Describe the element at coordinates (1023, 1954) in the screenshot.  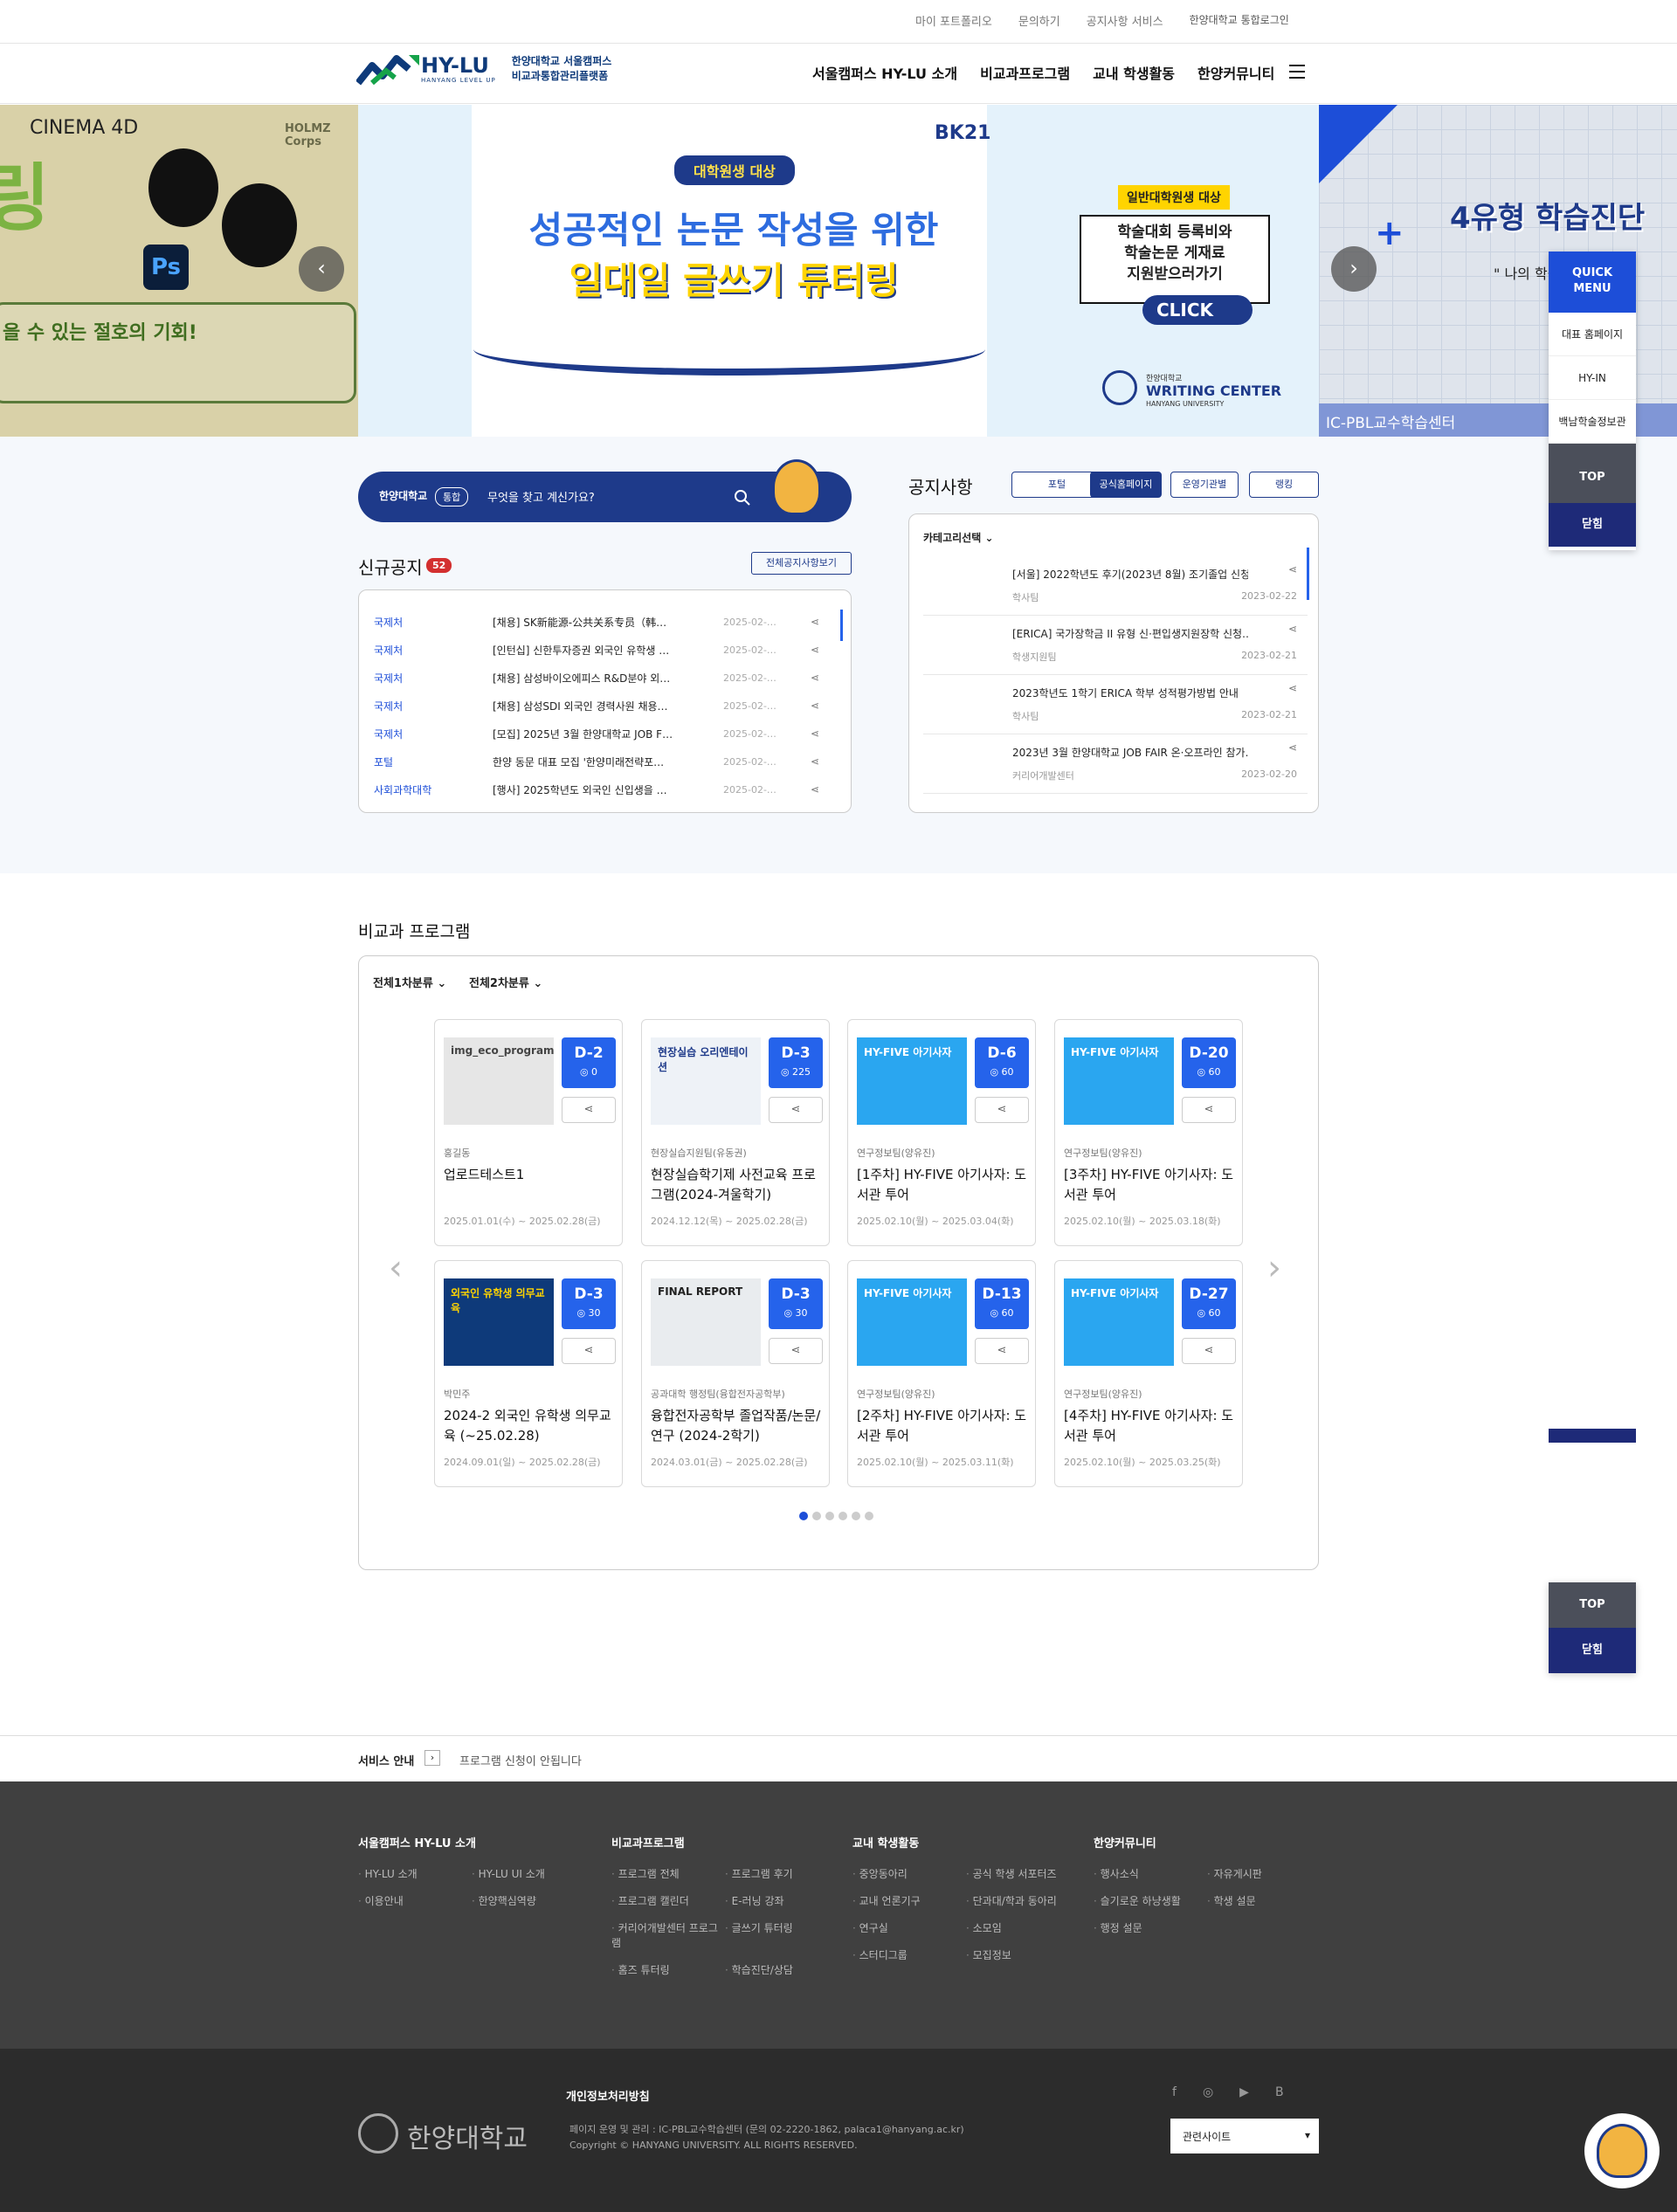
I see `footer-link: 모집정보` at that location.